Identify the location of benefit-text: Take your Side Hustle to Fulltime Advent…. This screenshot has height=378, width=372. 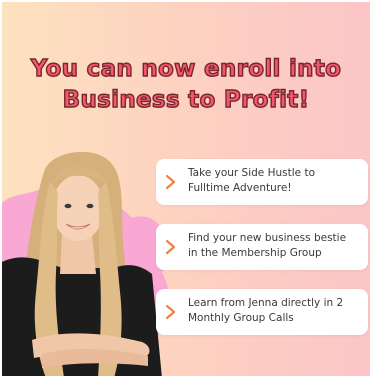
(275, 181).